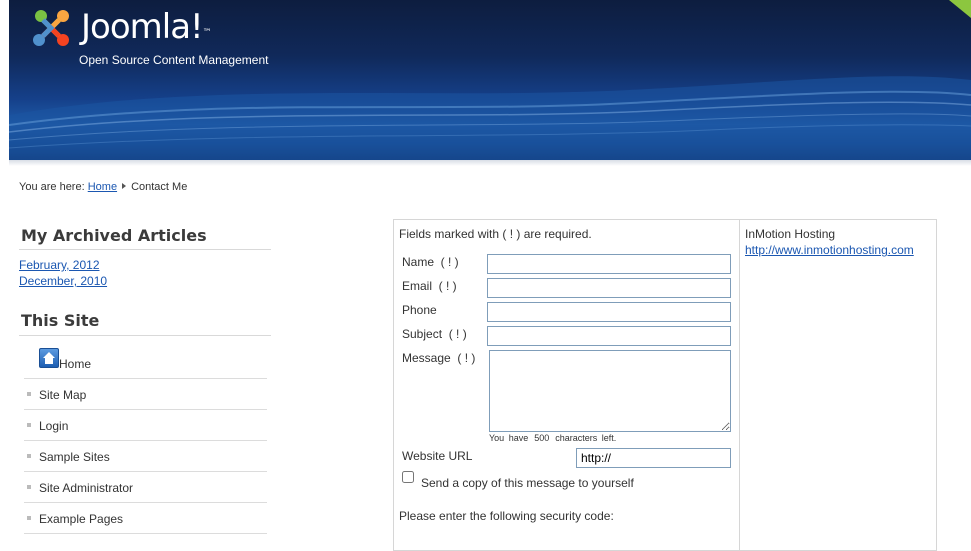 The width and height of the screenshot is (971, 551). I want to click on corner-ribbon-icon, so click(960, 9).